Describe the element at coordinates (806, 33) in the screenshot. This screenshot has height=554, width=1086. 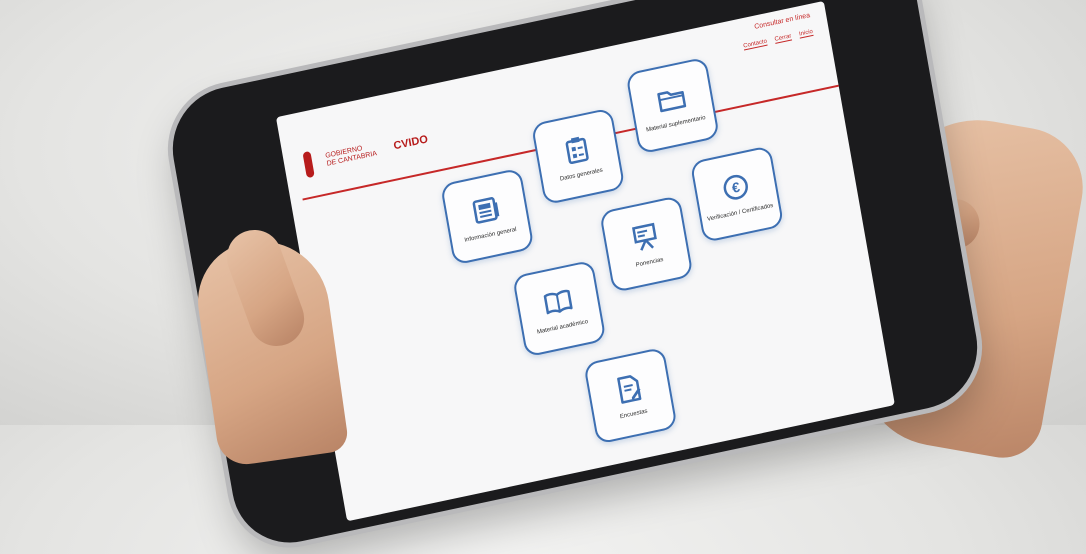
I see `home-link: Inicio` at that location.